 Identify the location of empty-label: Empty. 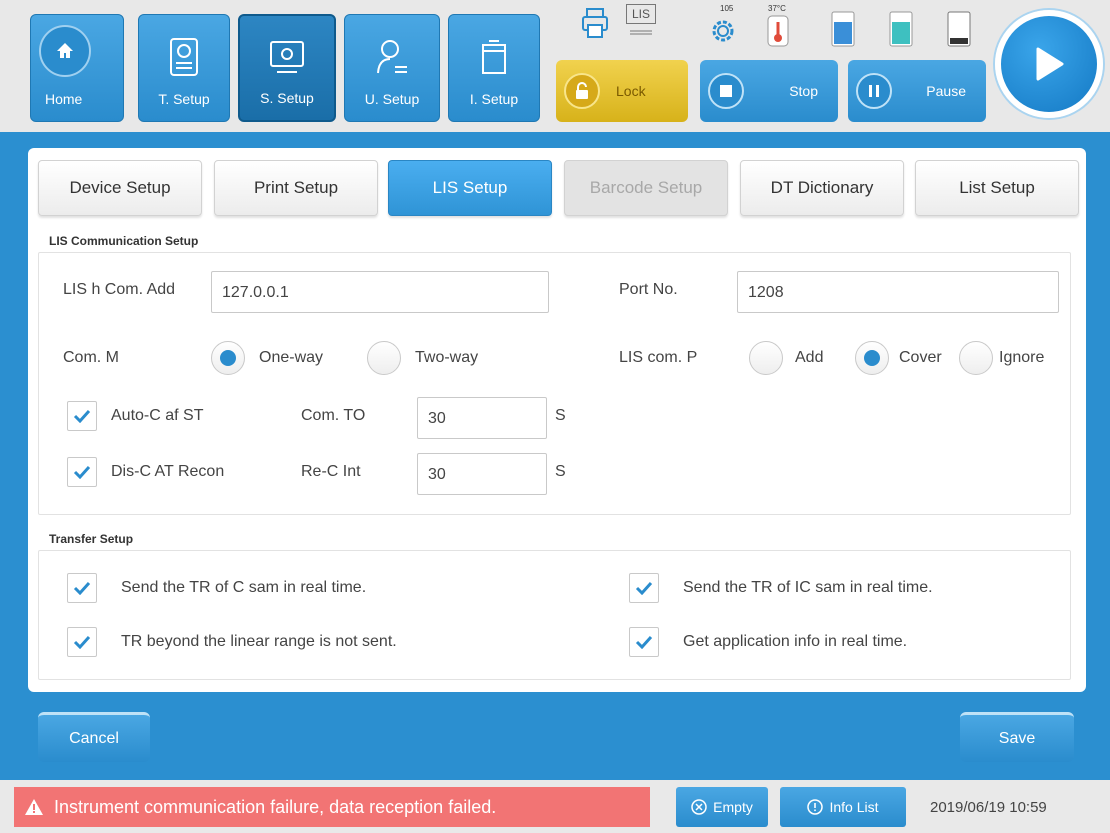
(733, 807).